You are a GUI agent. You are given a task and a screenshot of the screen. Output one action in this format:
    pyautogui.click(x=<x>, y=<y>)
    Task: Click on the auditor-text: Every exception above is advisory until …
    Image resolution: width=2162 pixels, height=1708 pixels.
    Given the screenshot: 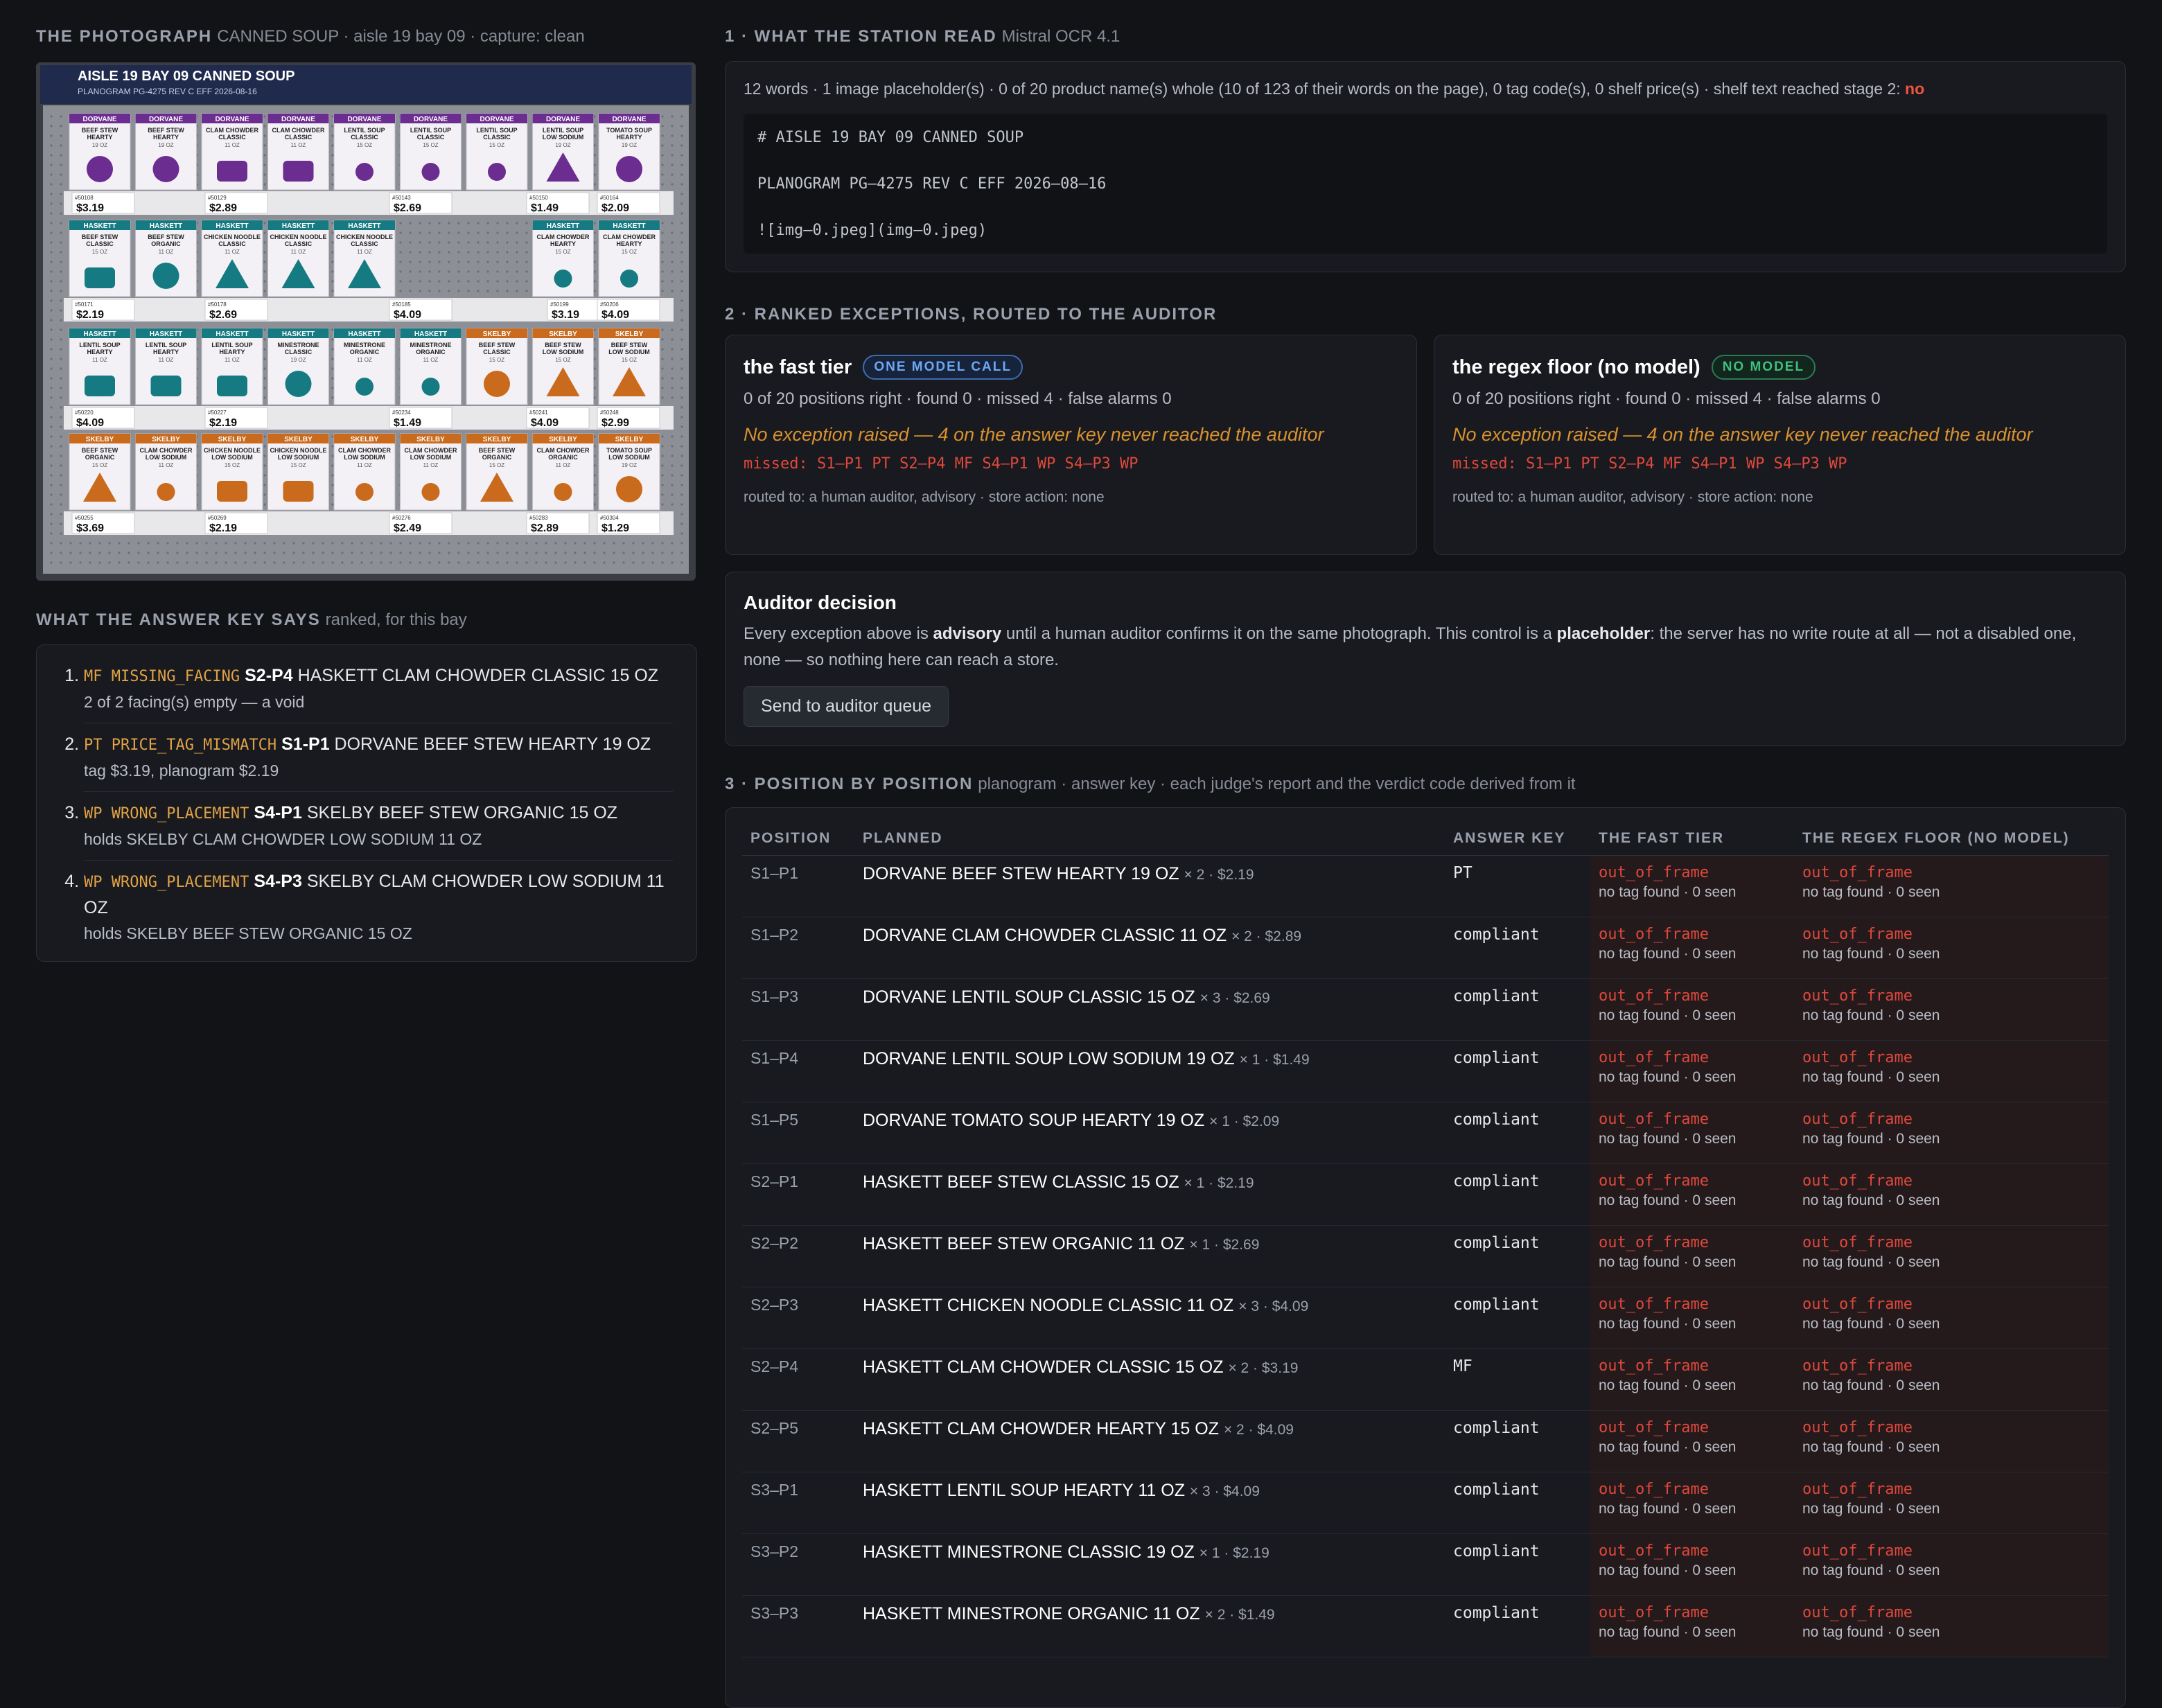 What is the action you would take?
    pyautogui.click(x=1425, y=647)
    